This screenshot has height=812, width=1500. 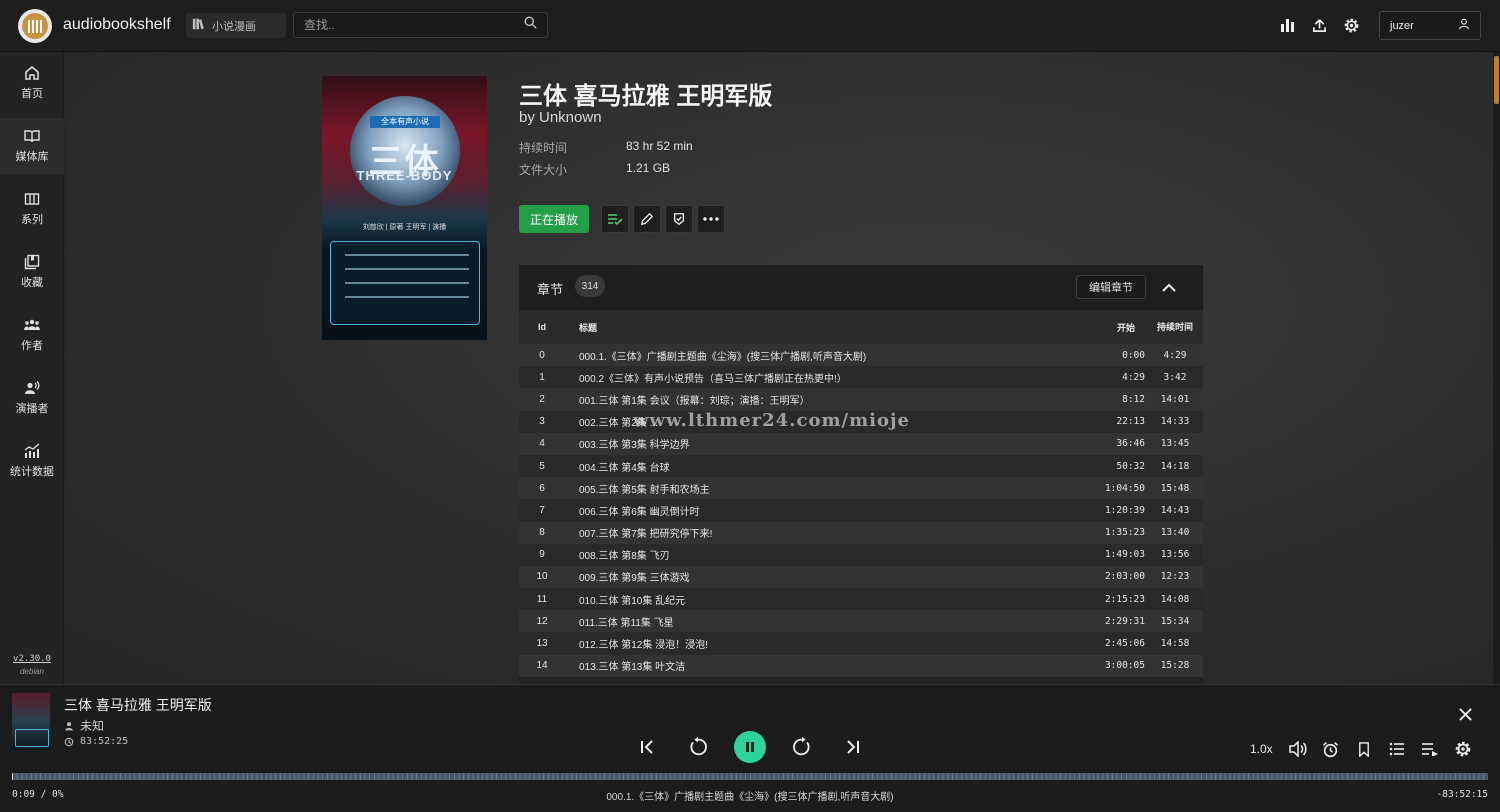 I want to click on narrator-icon, so click(x=32, y=387).